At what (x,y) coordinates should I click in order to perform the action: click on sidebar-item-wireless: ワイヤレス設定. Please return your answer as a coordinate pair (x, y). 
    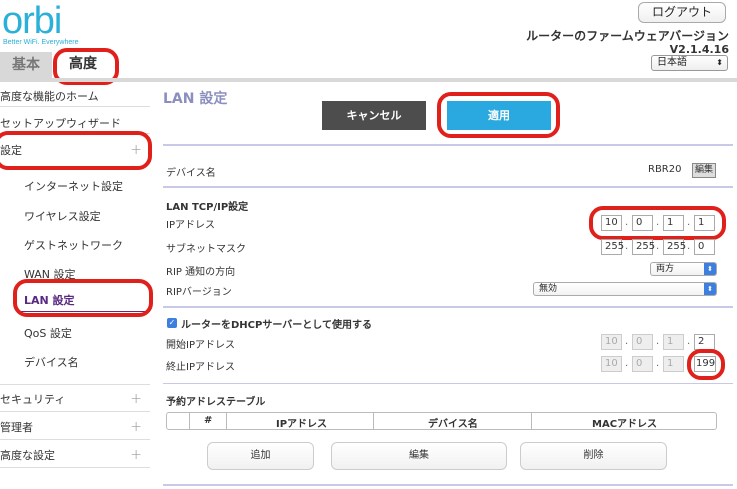
    Looking at the image, I should click on (62, 216).